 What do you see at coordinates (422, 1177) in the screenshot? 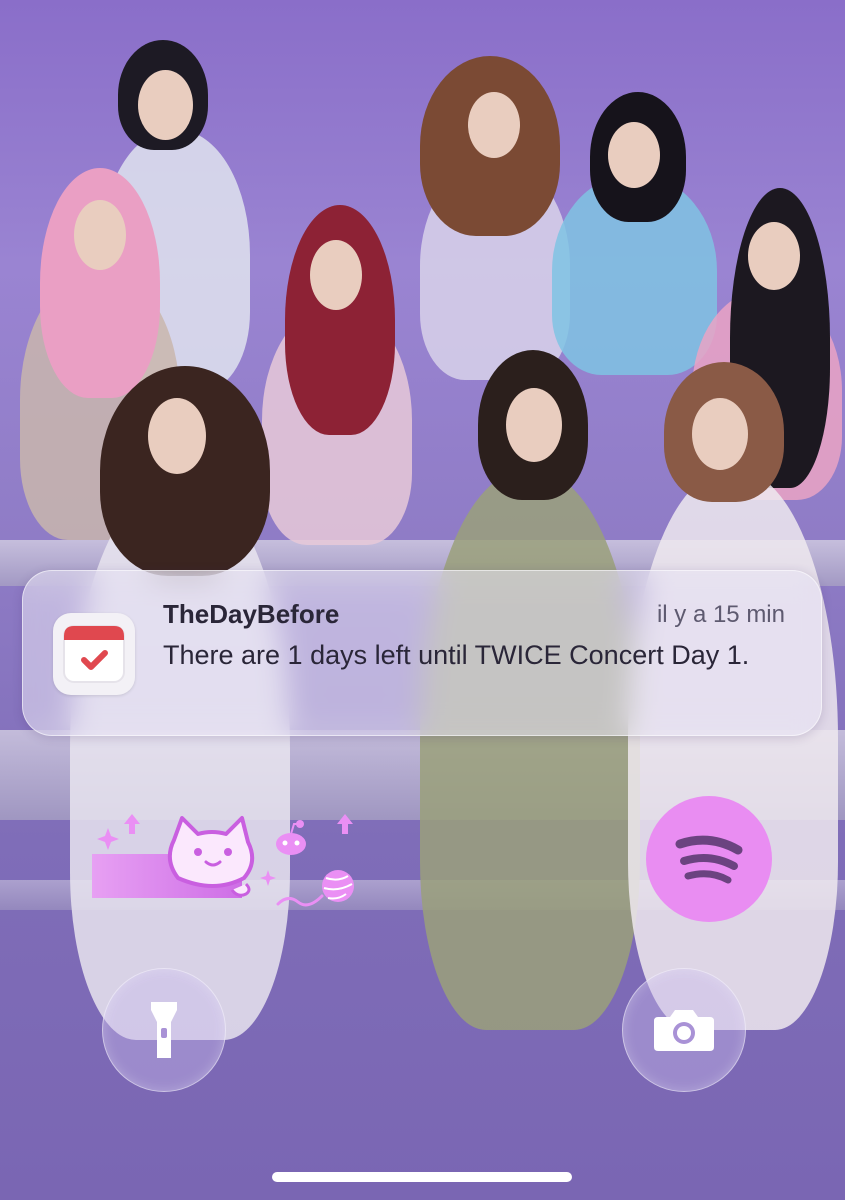
I see `home-indicator` at bounding box center [422, 1177].